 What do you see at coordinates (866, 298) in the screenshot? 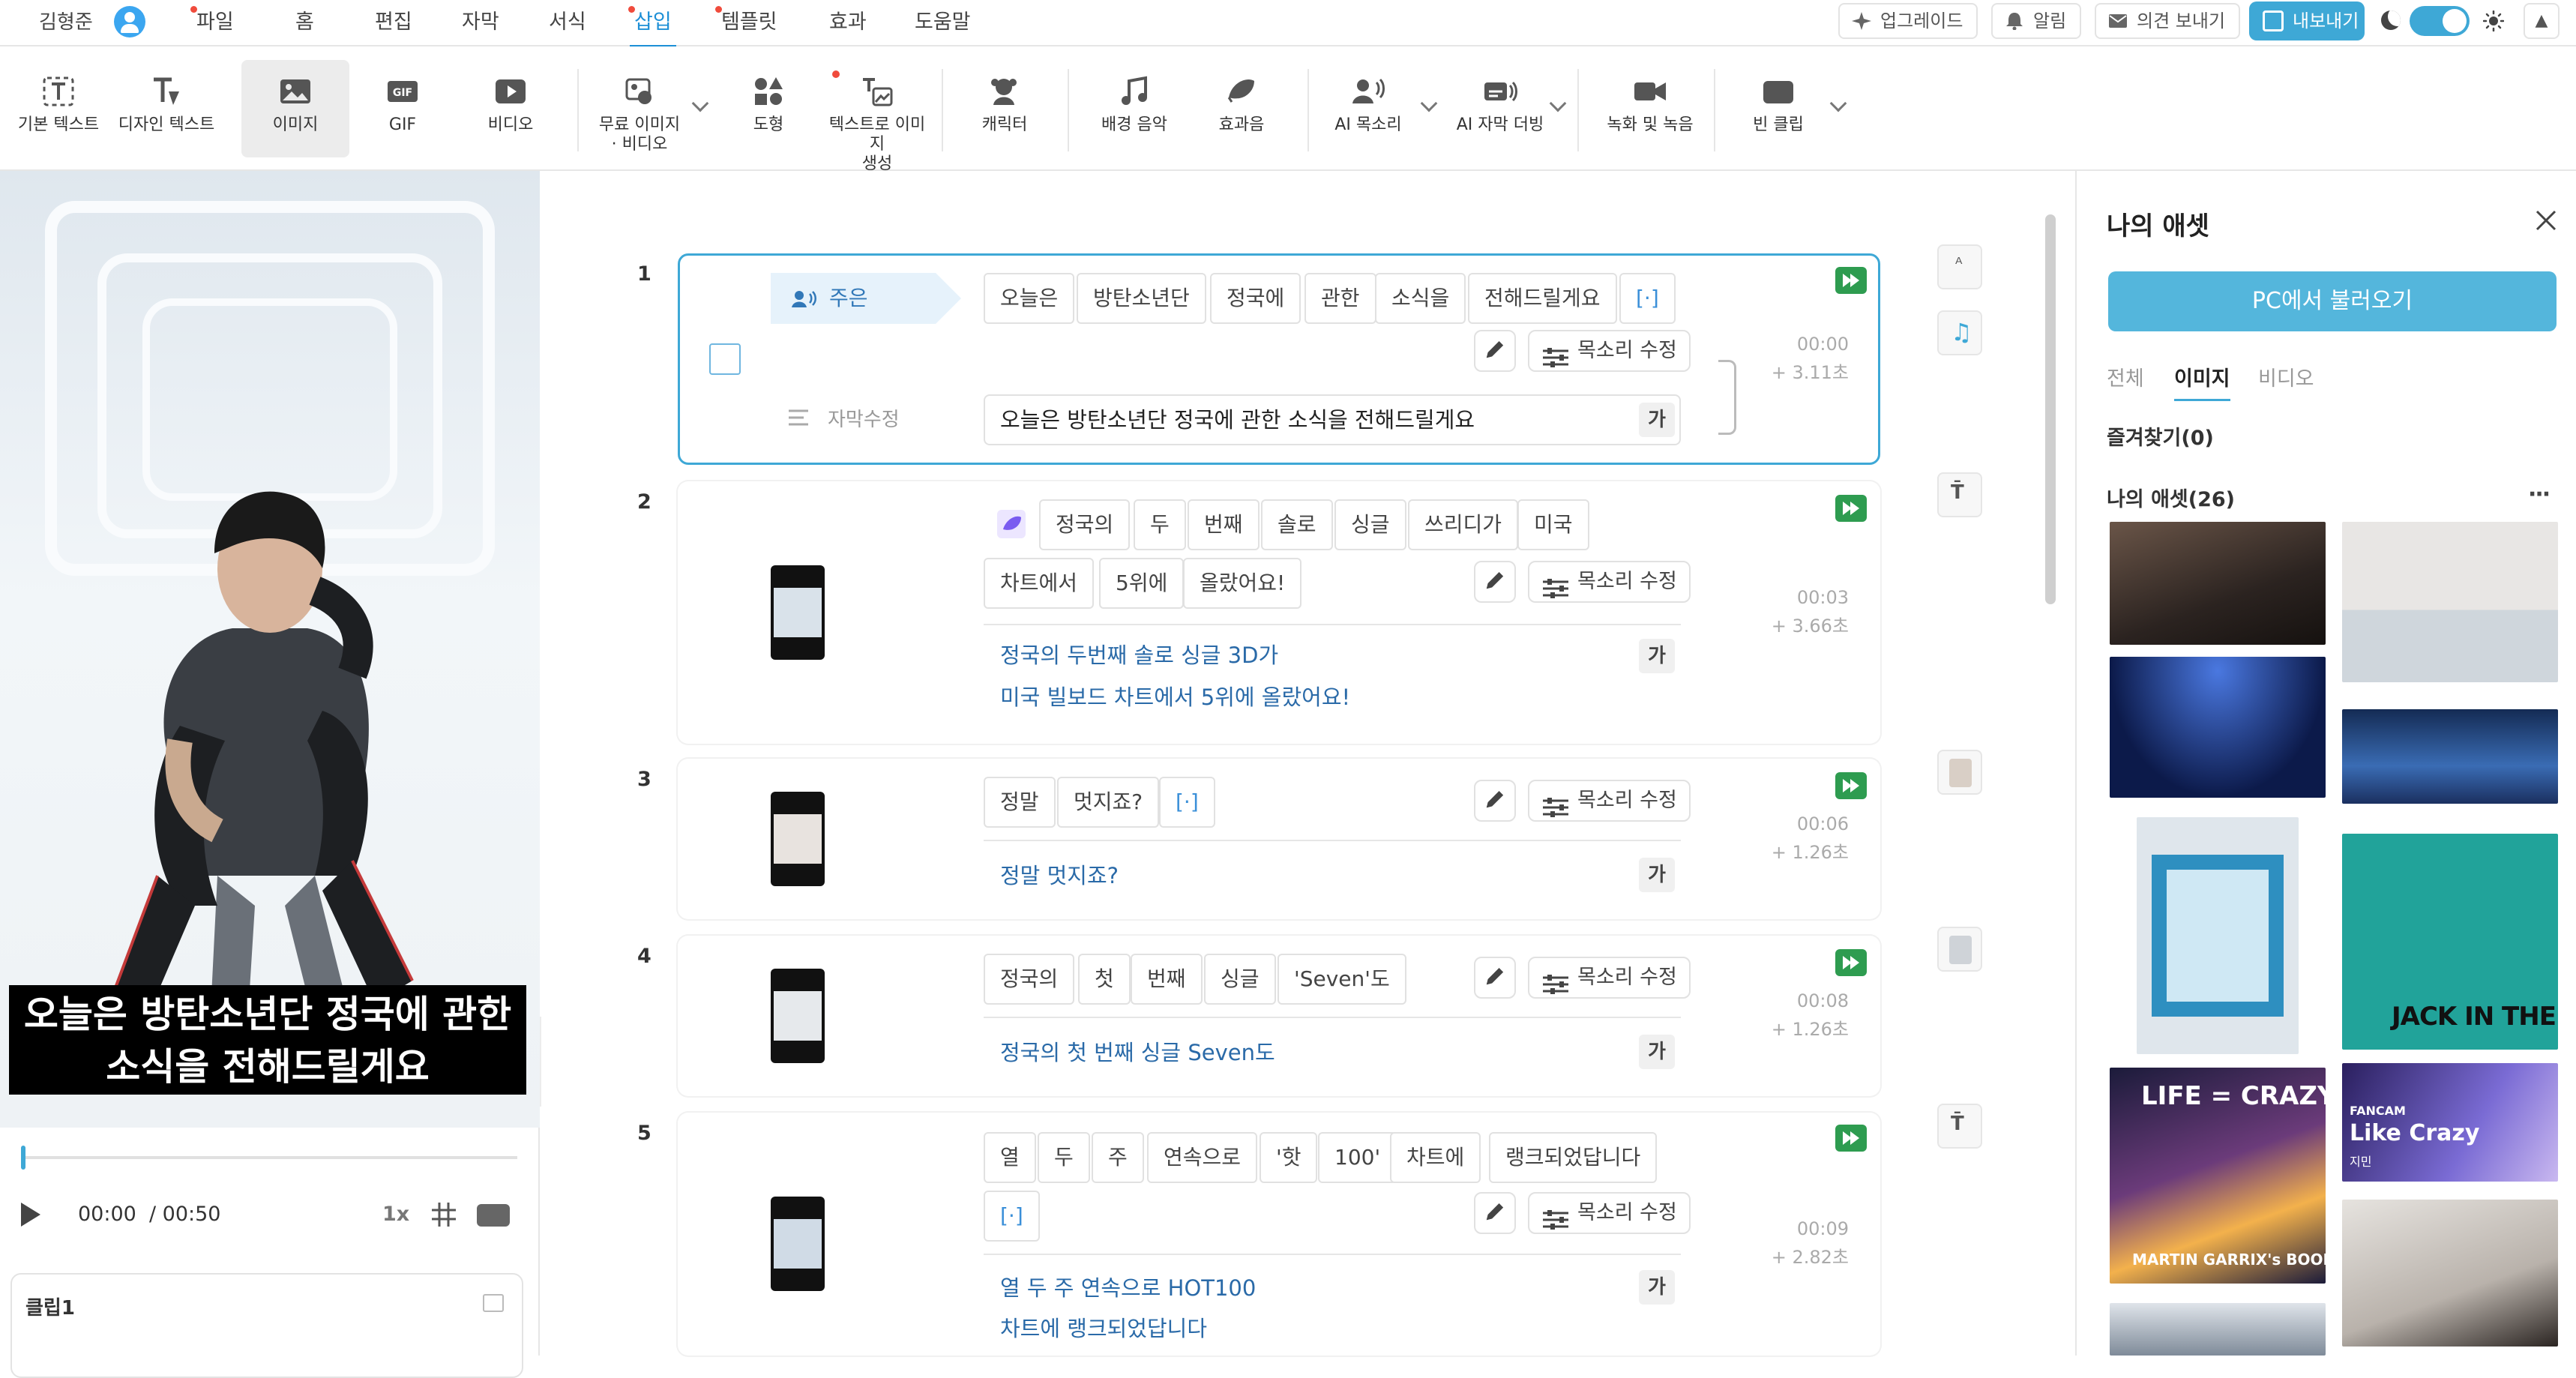
I see `speaker-tag: 주은` at bounding box center [866, 298].